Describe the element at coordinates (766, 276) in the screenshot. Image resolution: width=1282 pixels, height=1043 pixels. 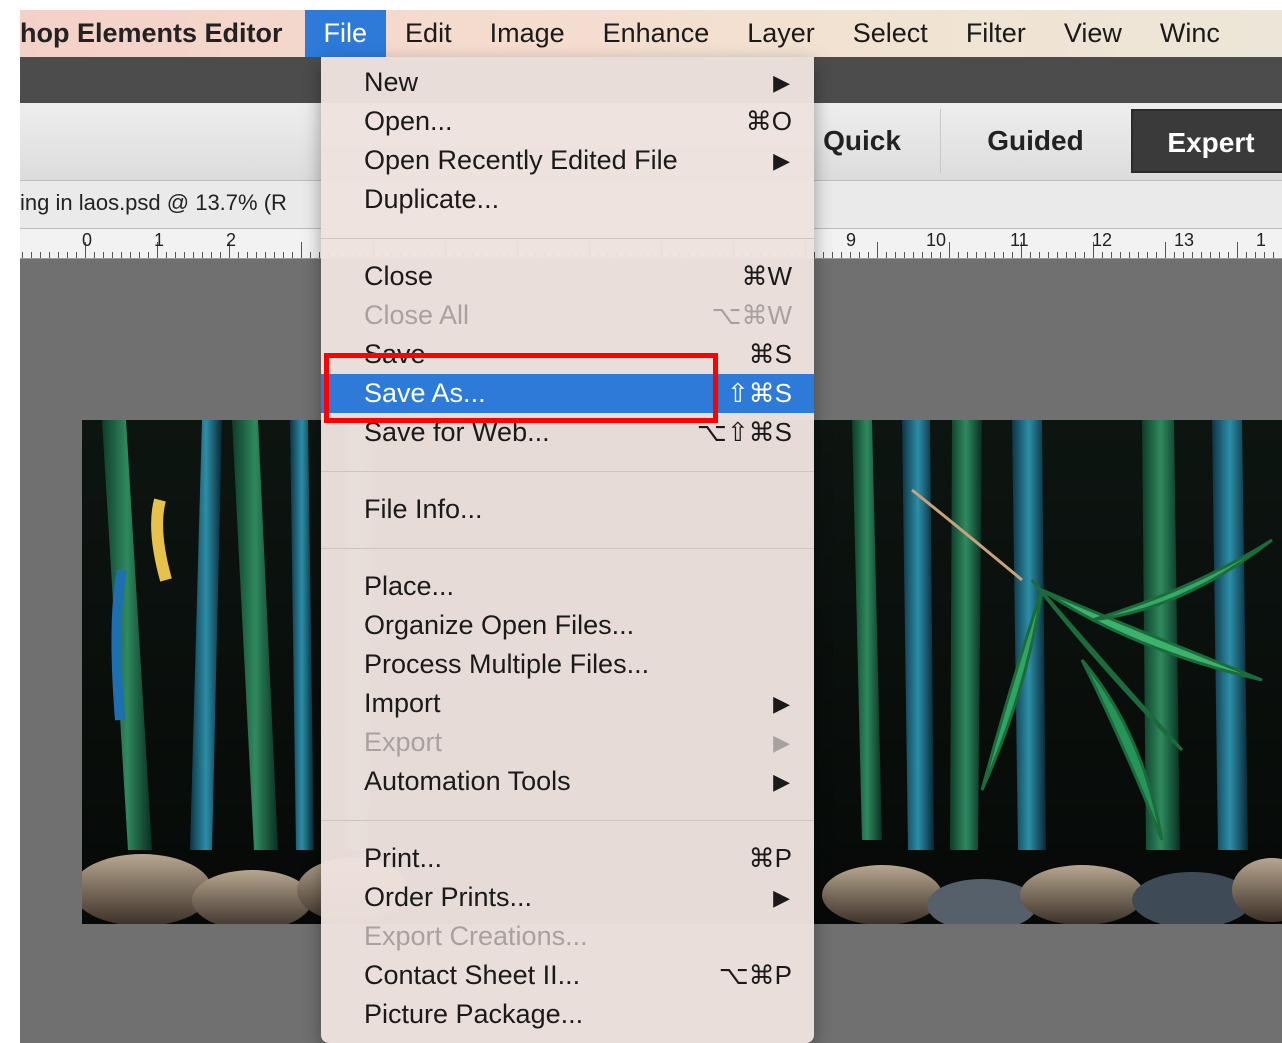
I see `shortcut-label: ⌘W` at that location.